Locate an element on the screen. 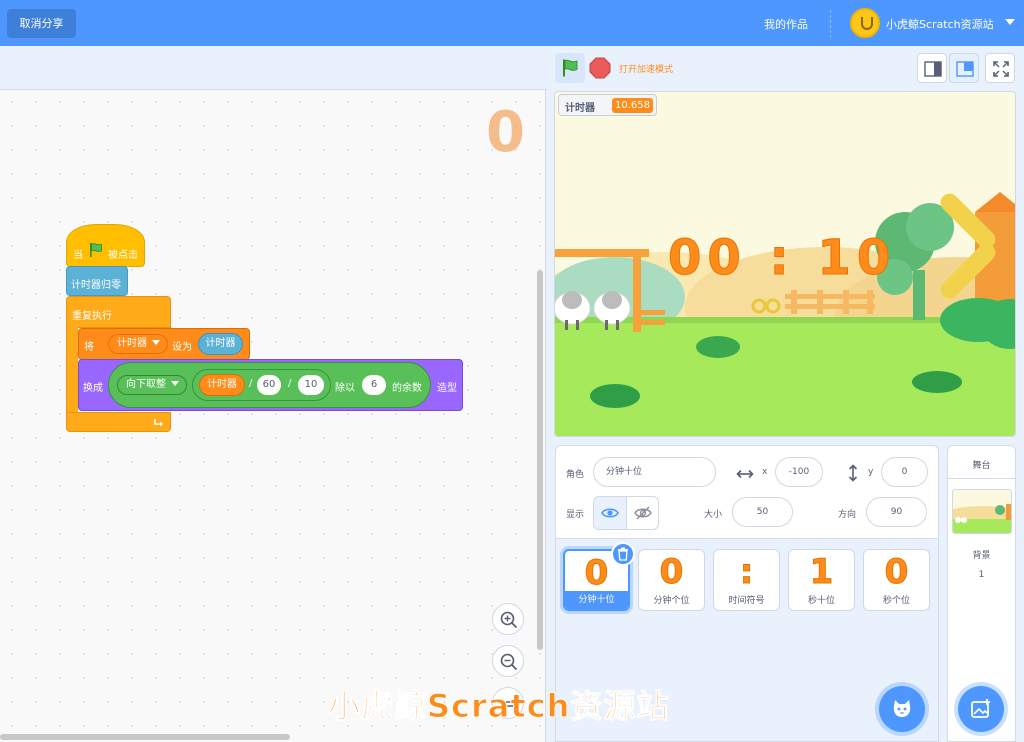 The image size is (1024, 742). sprite-tile: : 时间符号 is located at coordinates (746, 580).